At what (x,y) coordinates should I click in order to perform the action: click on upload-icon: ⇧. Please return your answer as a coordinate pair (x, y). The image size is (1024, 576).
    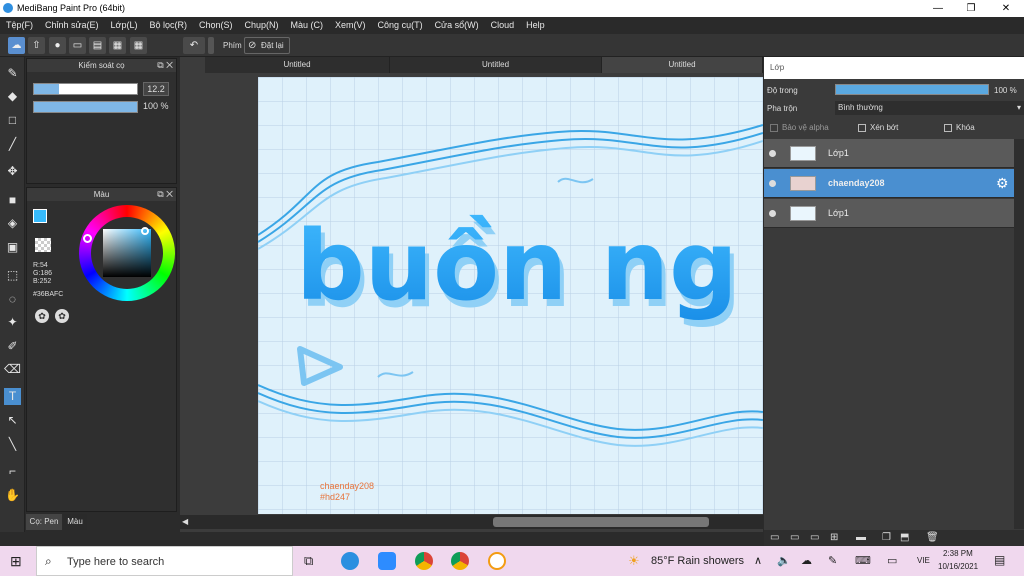
    Looking at the image, I should click on (36, 45).